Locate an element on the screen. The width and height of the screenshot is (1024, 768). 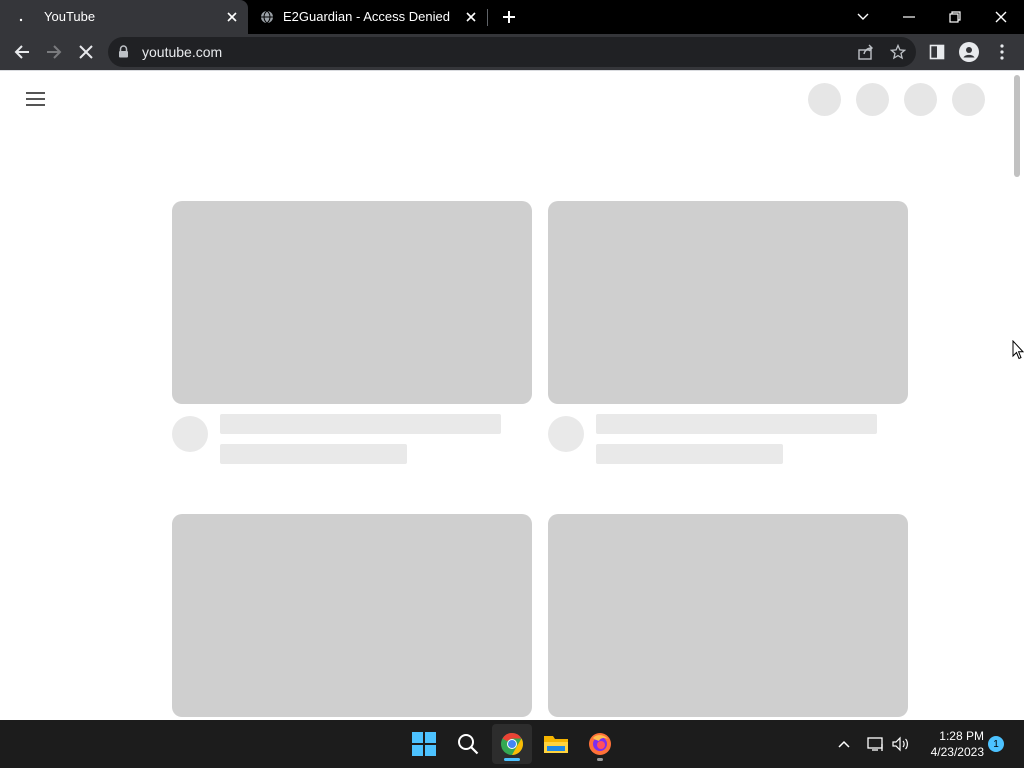
tab-strip: YouTube E2Guardian - Access Denied is located at coordinates (512, 17).